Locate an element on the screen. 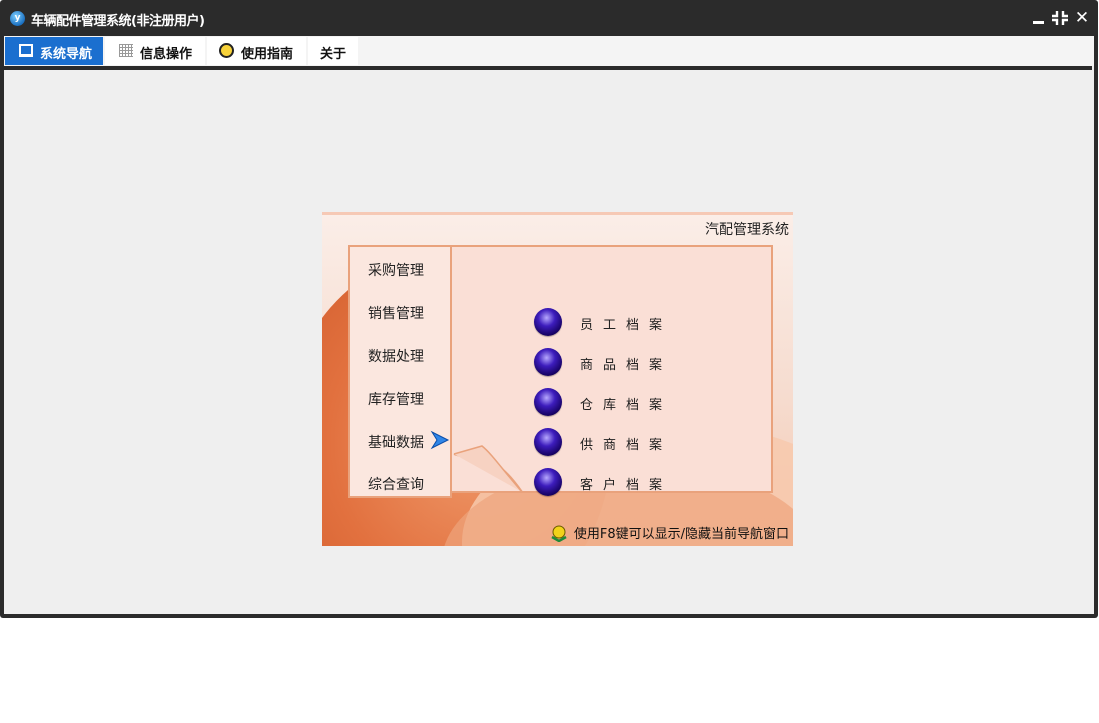 The width and height of the screenshot is (1099, 723). menu-item-purchasing: 采购管理 is located at coordinates (396, 270).